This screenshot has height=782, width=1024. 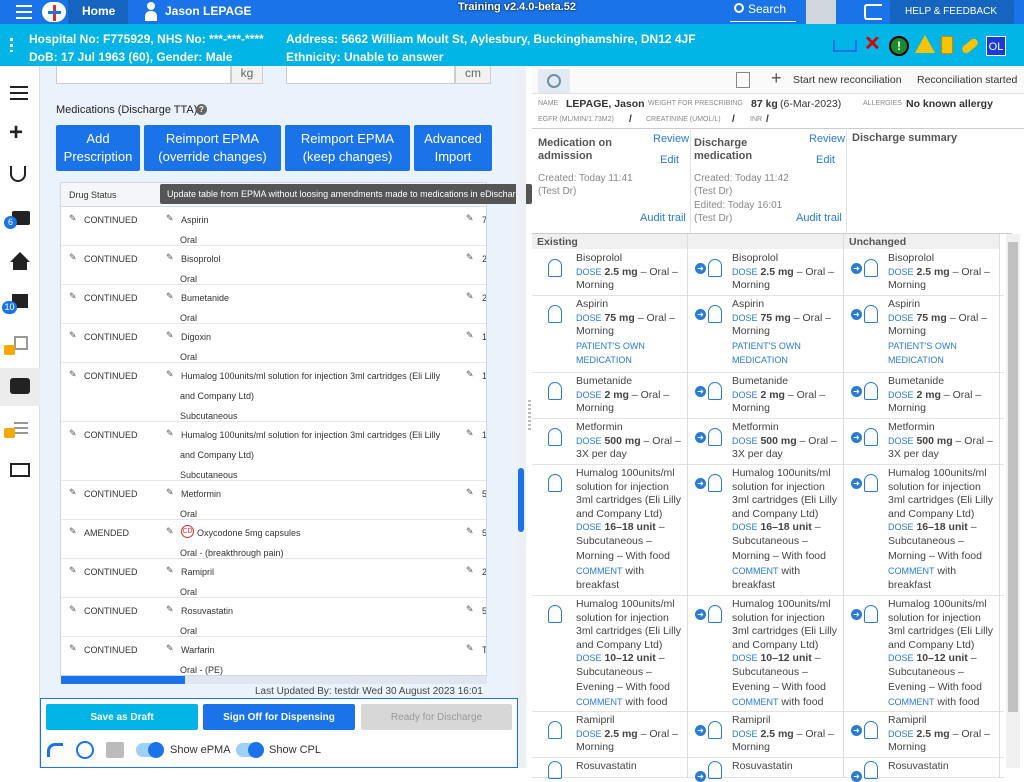 What do you see at coordinates (996, 46) in the screenshot?
I see `initials-badge: OL` at bounding box center [996, 46].